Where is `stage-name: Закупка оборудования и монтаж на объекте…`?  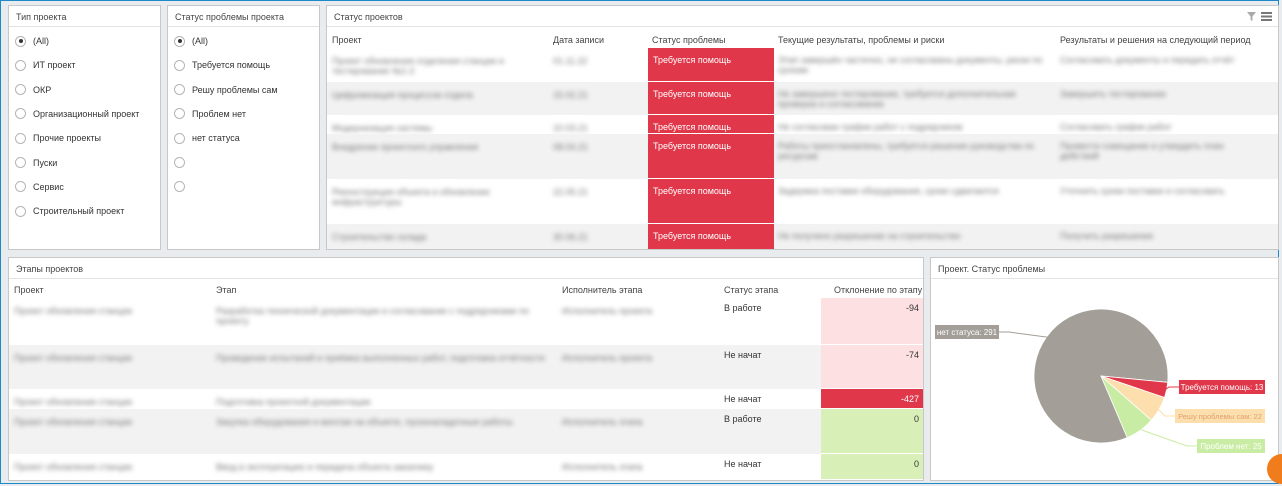
stage-name: Закупка оборудования и монтаж на объекте… is located at coordinates (364, 422).